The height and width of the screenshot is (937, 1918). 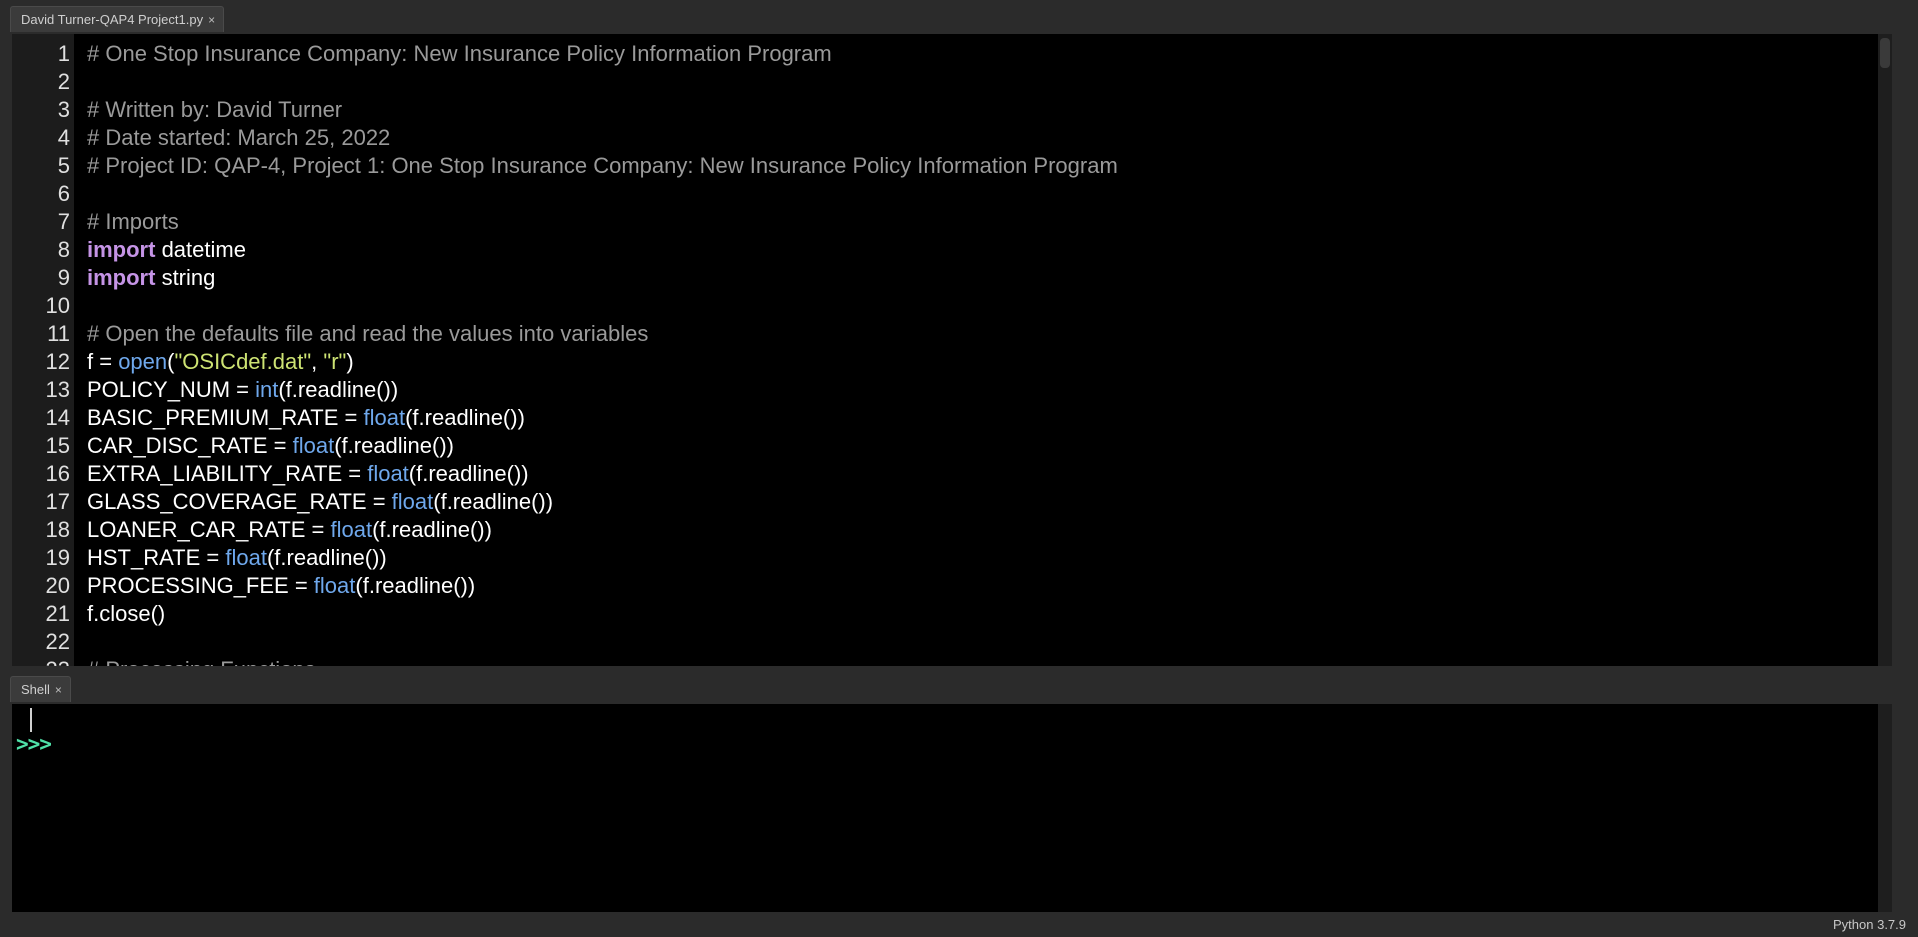 I want to click on code-token-comment: # Date started: March 25, 2022, so click(x=239, y=137).